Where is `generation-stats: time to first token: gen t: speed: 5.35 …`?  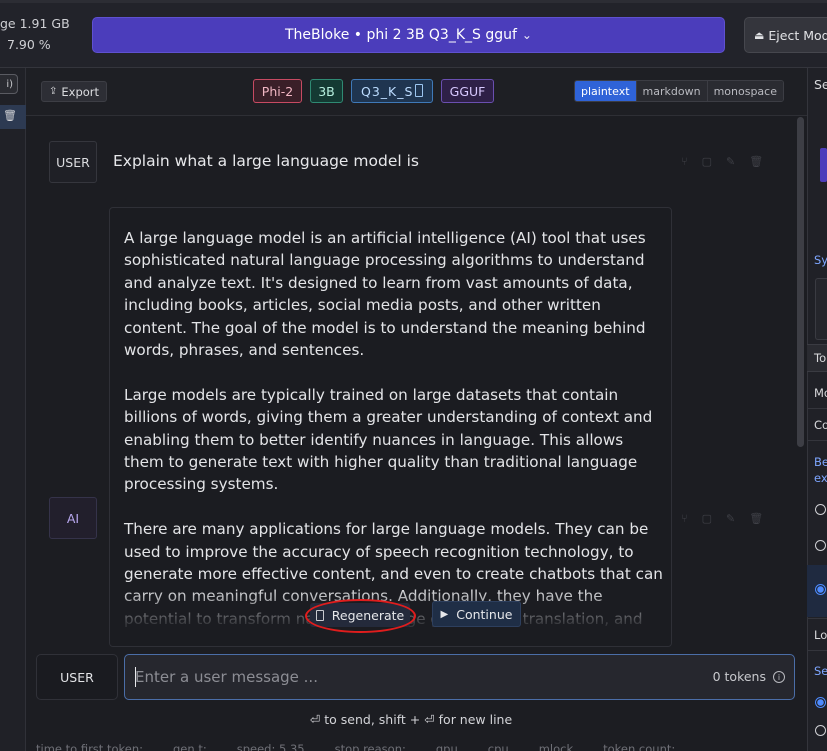 generation-stats: time to first token: gen t: speed: 5.35 … is located at coordinates (416, 746).